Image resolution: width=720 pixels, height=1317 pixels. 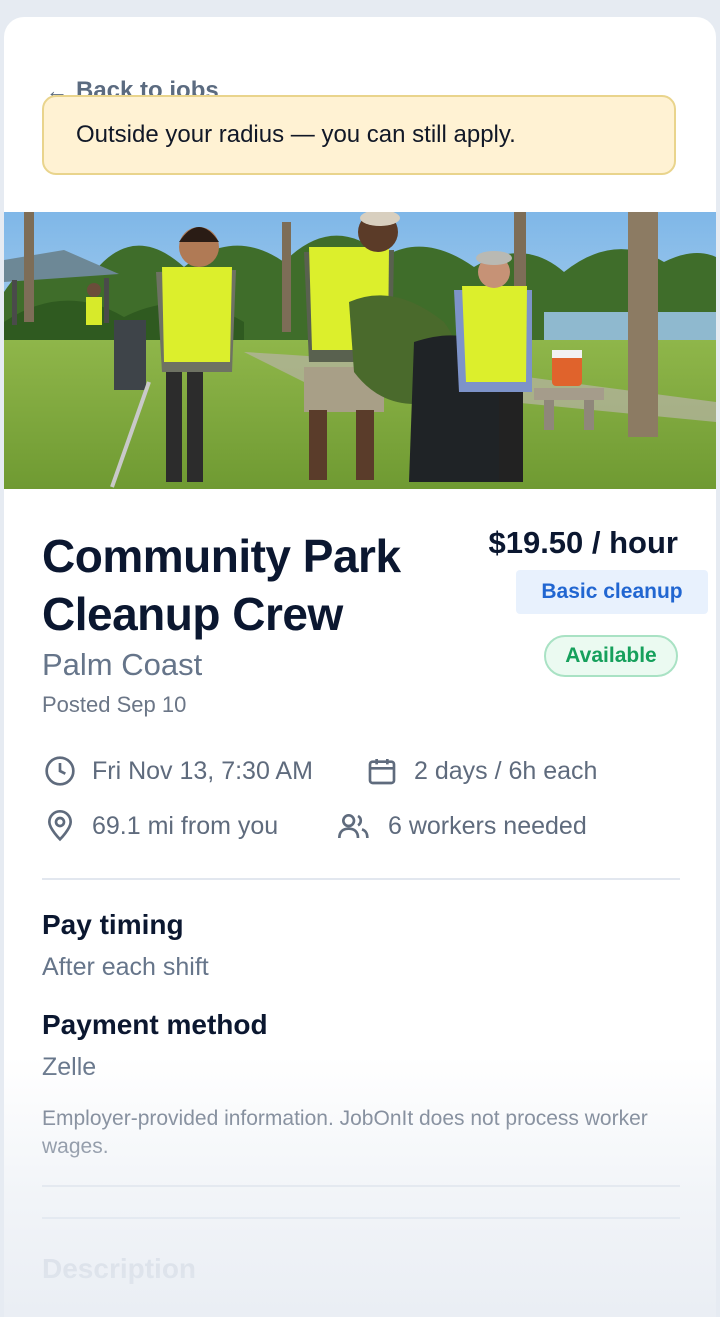 What do you see at coordinates (122, 664) in the screenshot?
I see `job-city: Palm Coast` at bounding box center [122, 664].